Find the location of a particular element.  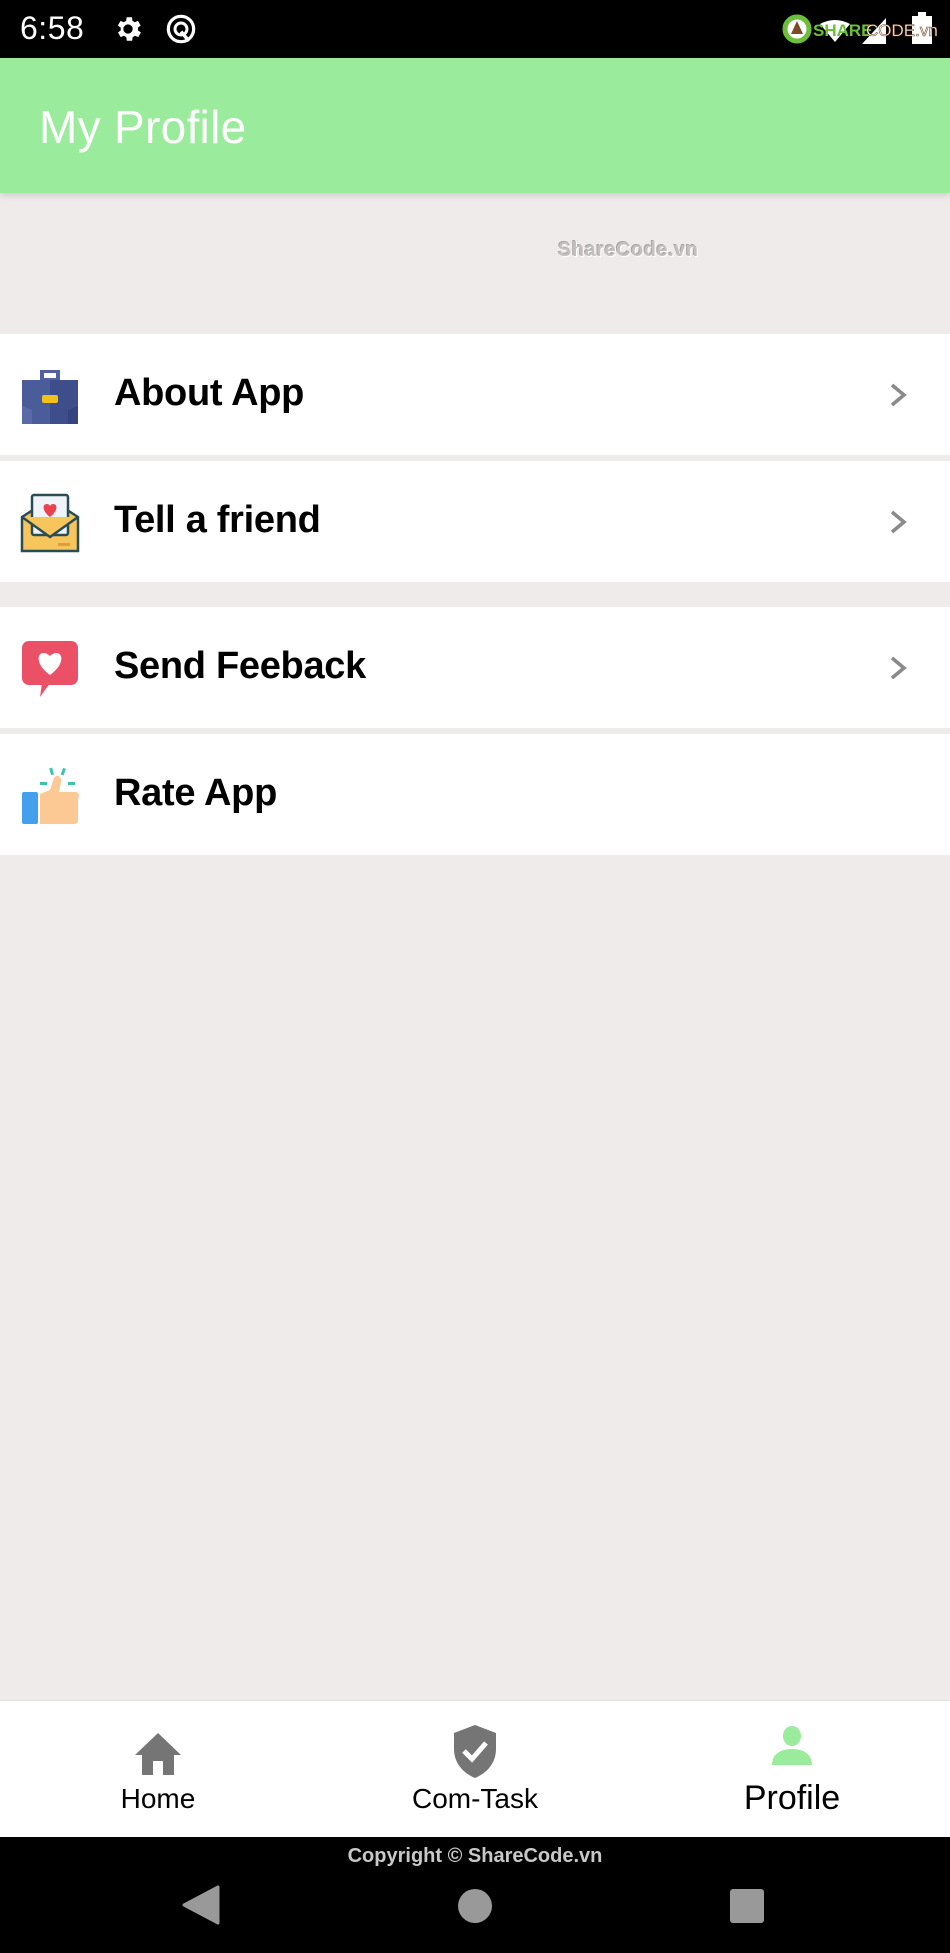

sharecode-logo: SHARE CODE.vn is located at coordinates (860, 29).